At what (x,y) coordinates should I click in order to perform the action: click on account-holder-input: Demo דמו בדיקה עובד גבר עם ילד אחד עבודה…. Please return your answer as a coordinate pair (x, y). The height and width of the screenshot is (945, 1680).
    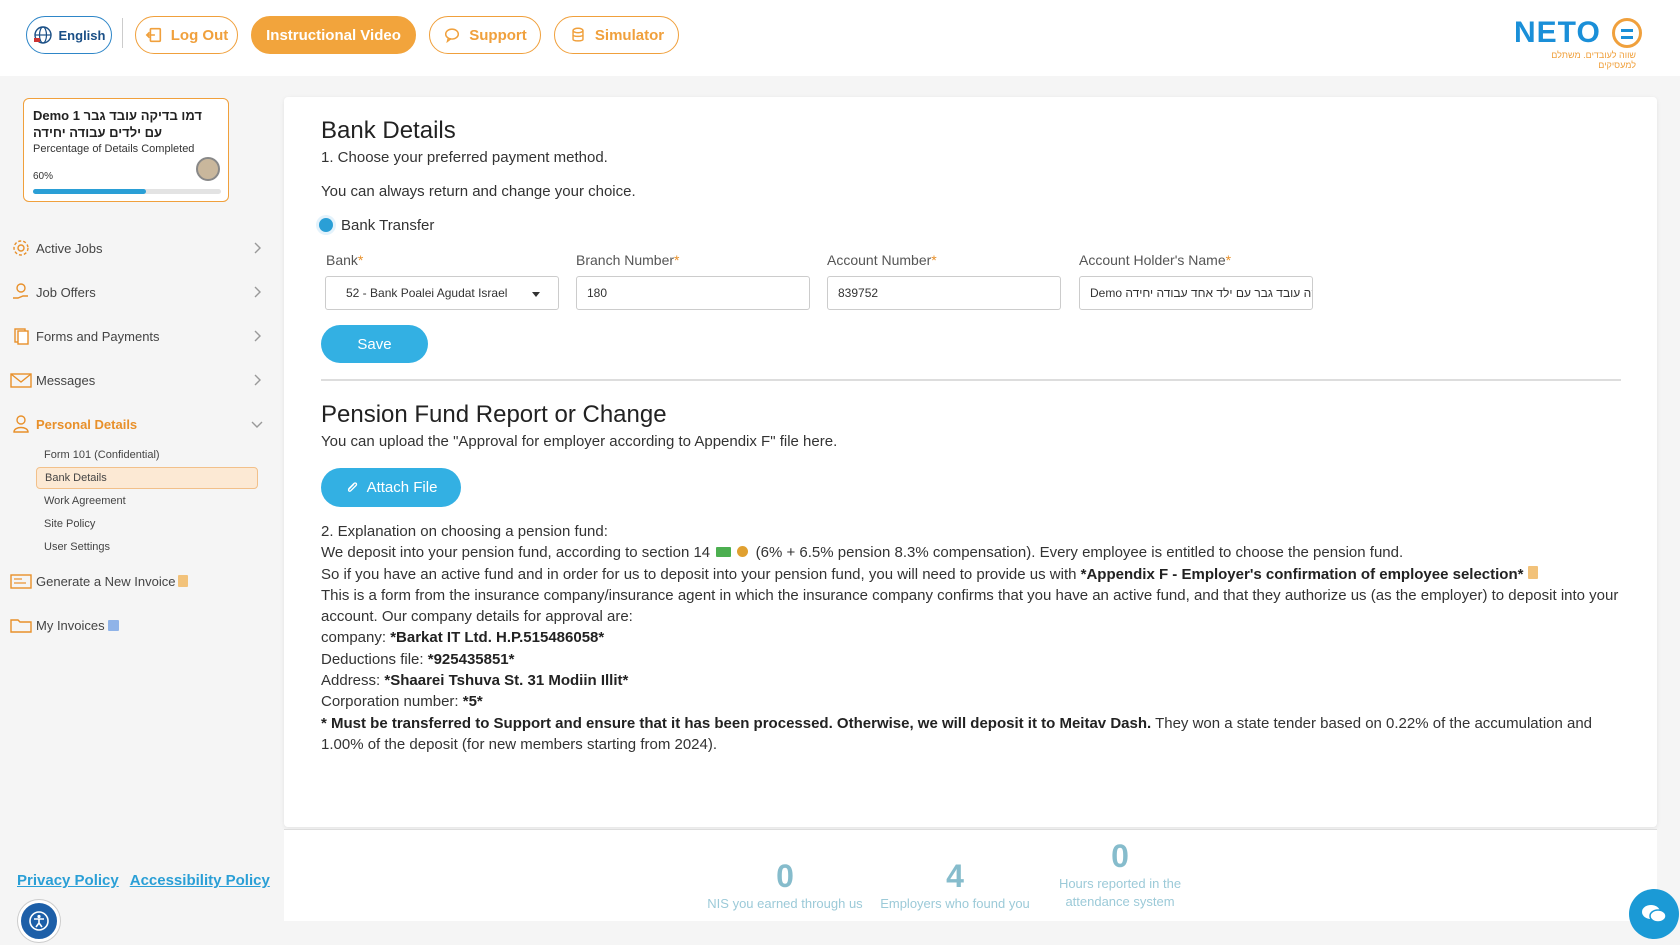
    Looking at the image, I should click on (1196, 293).